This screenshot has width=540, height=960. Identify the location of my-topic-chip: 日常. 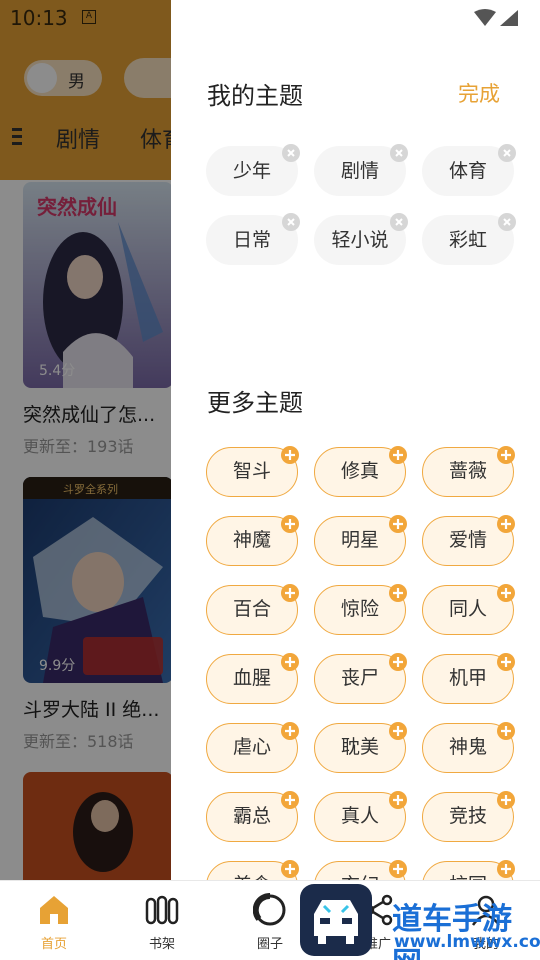
(253, 239).